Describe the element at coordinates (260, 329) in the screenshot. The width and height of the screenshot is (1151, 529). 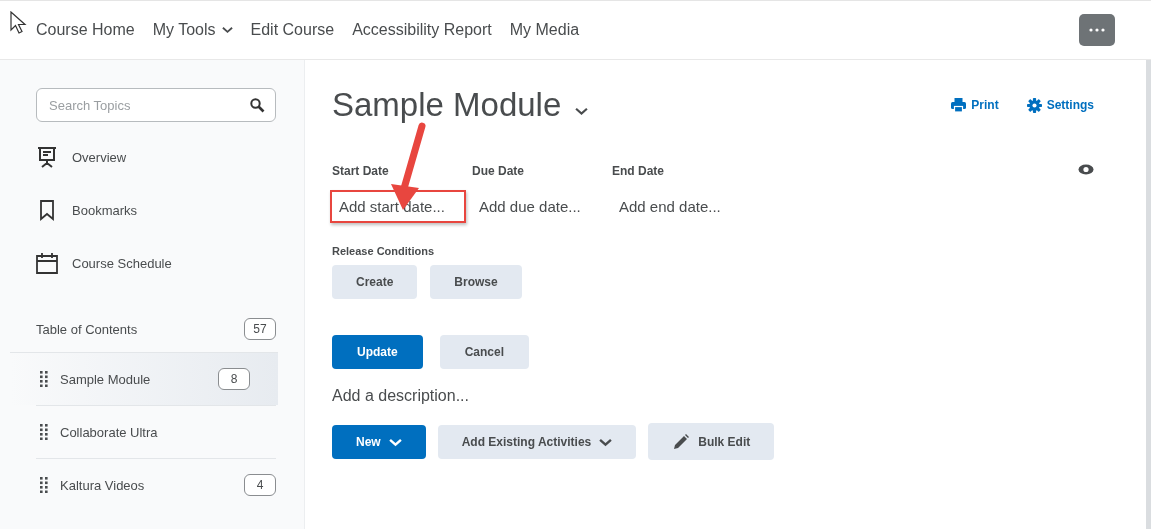
I see `count-badge: 57` at that location.